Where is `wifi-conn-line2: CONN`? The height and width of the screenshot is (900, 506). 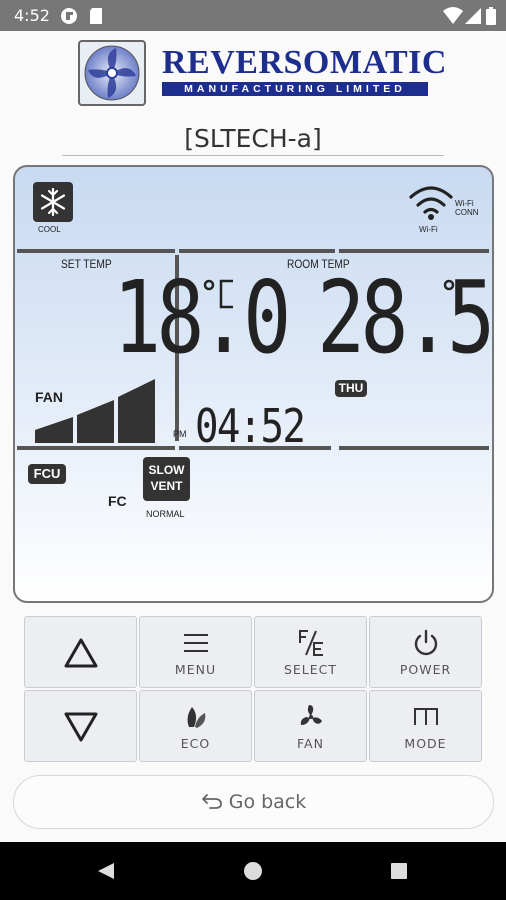
wifi-conn-line2: CONN is located at coordinates (467, 212).